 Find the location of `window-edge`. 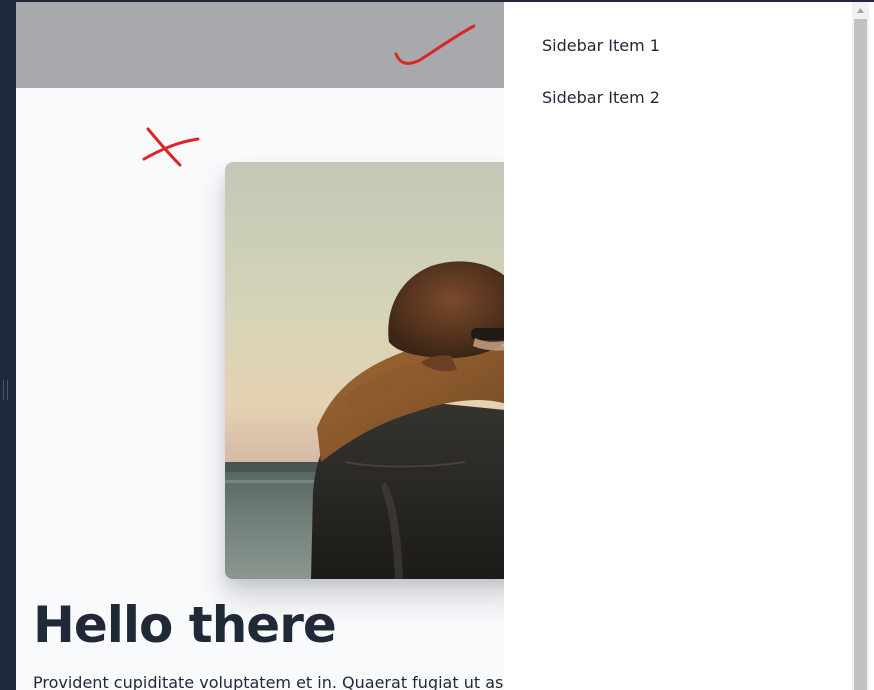

window-edge is located at coordinates (871, 346).